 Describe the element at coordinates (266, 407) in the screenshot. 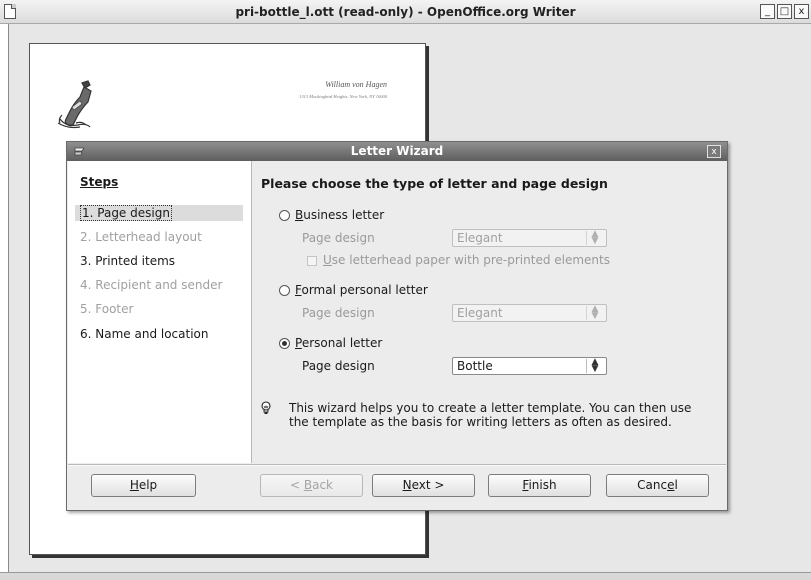

I see `lightbulb-icon` at that location.